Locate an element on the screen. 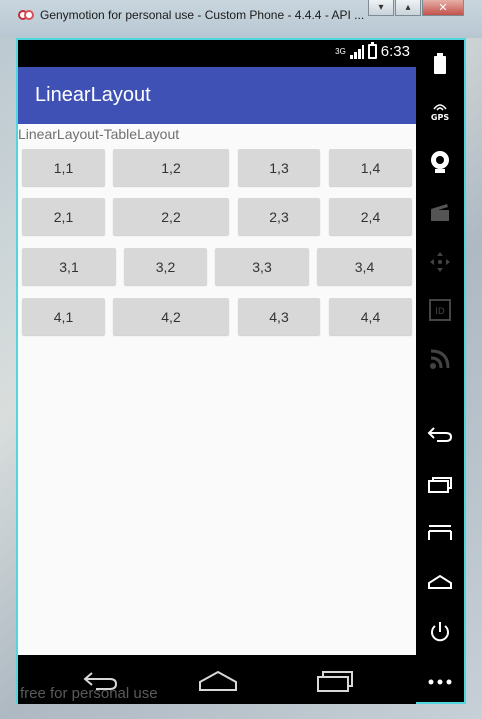 This screenshot has width=482, height=719. table-row: 1,1 1,2 1,3 1,4 is located at coordinates (217, 167).